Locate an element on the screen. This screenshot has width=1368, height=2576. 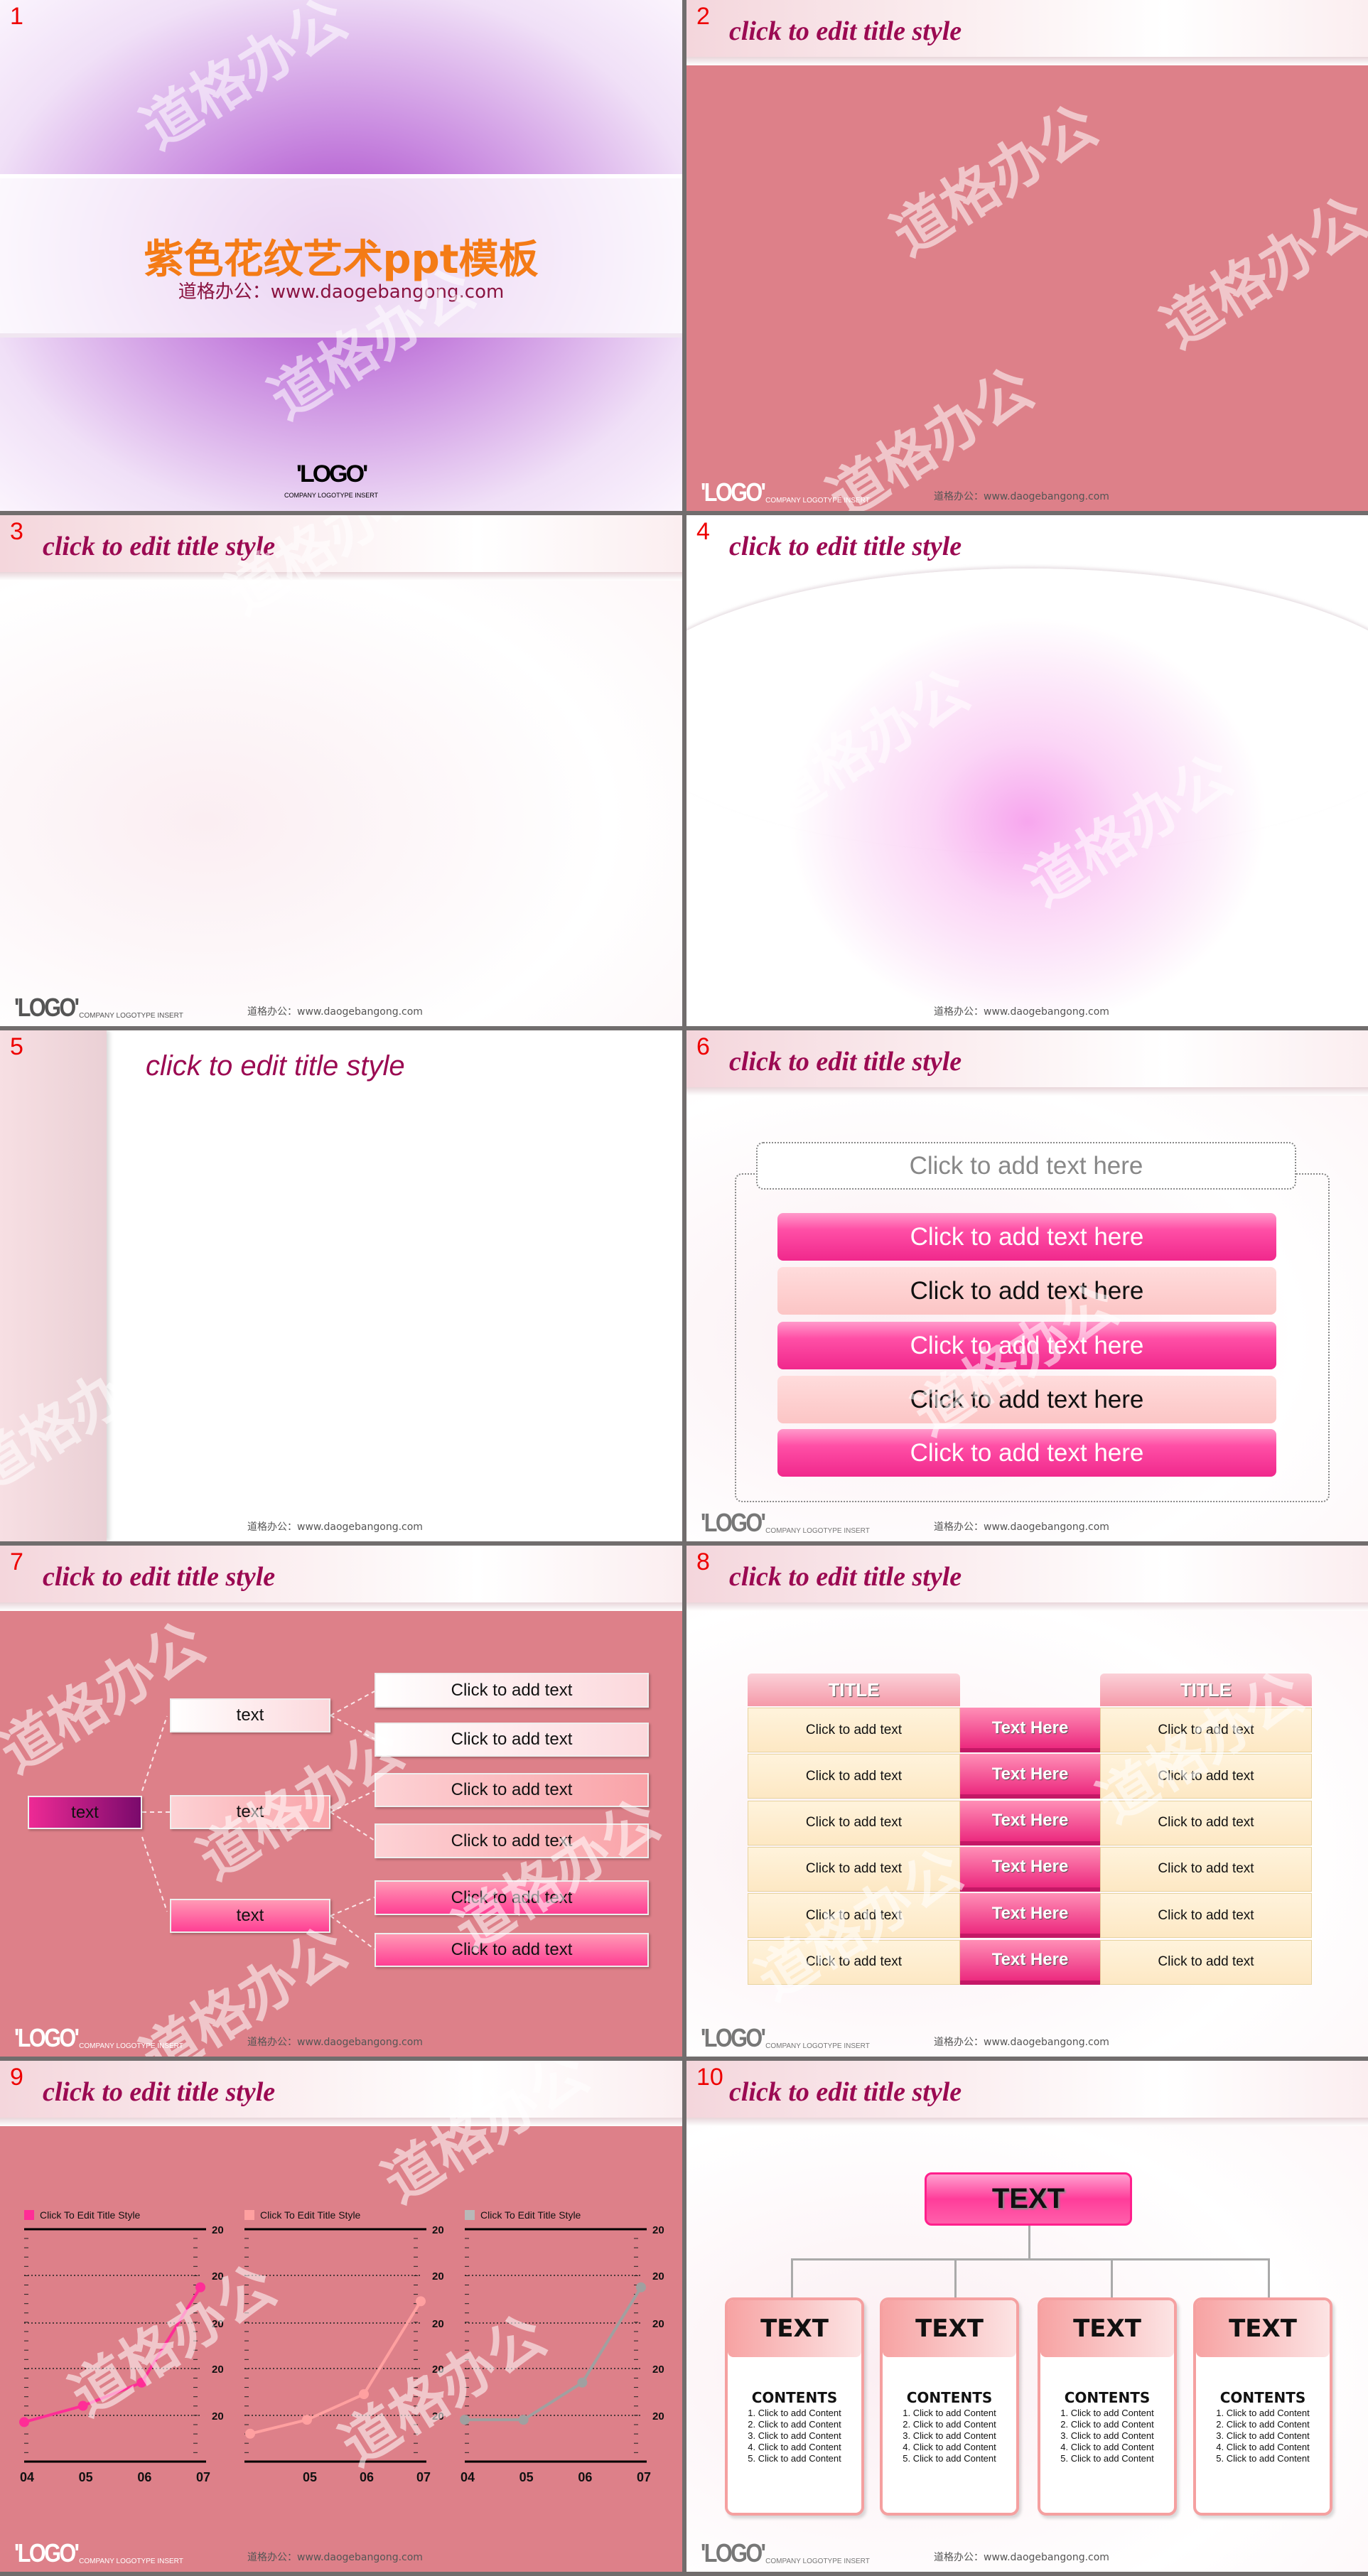
series-line is located at coordinates (335, 2367).